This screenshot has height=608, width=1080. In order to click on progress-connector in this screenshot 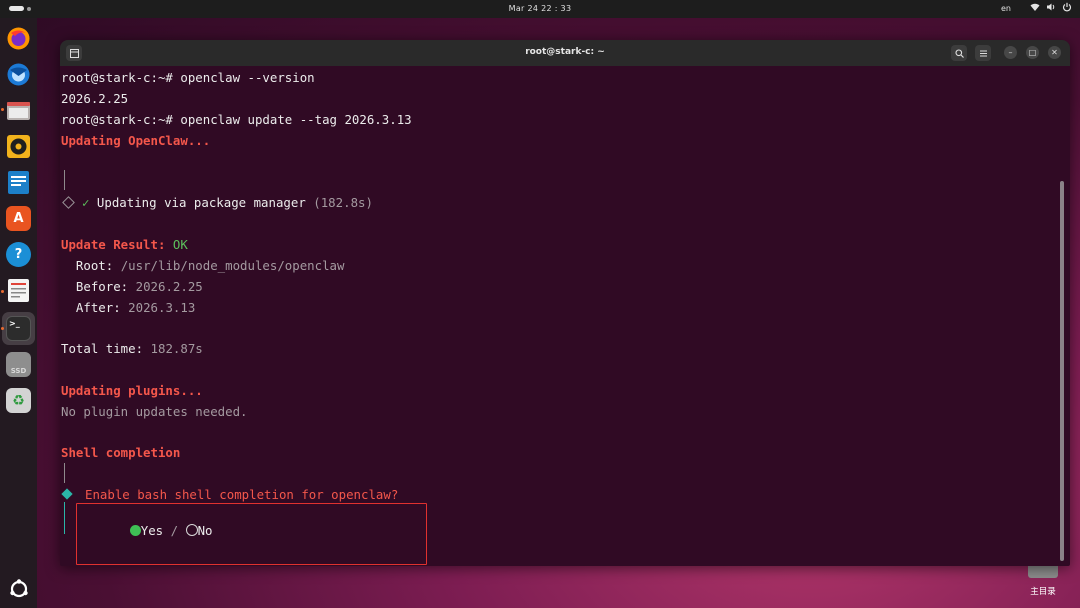, I will do `click(64, 180)`.